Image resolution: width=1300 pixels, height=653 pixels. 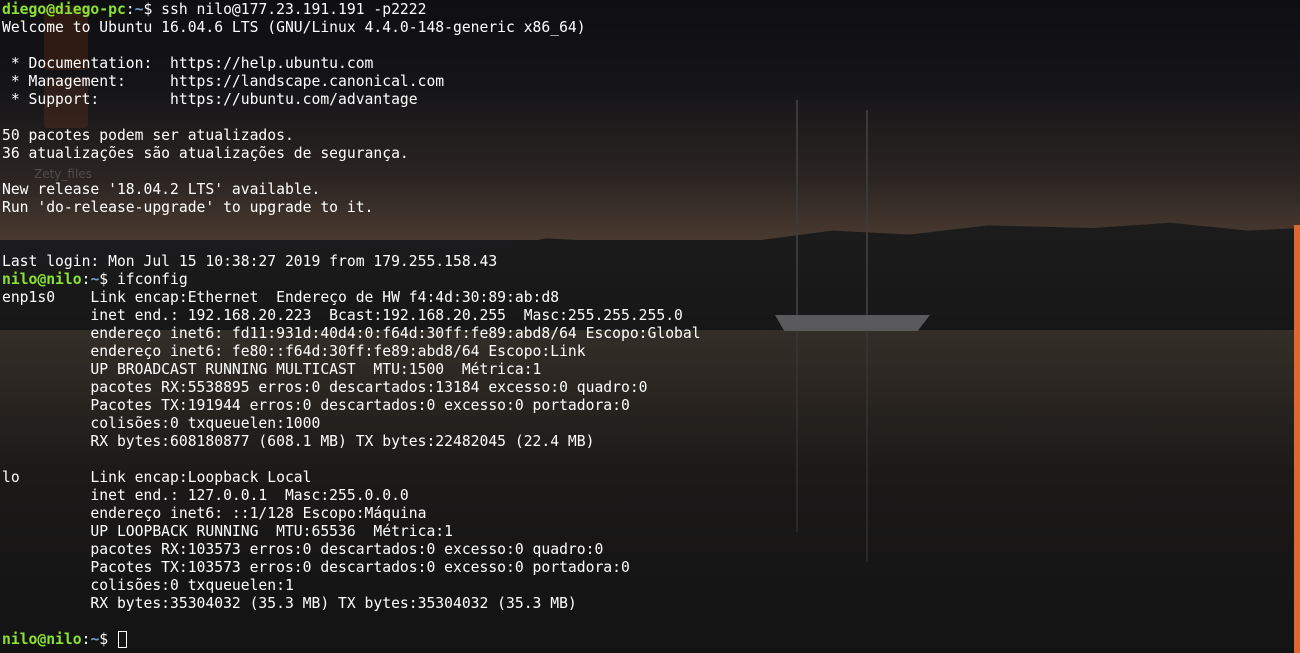 I want to click on motd-line: * Support: https://ubuntu.com/advantage, so click(x=210, y=99).